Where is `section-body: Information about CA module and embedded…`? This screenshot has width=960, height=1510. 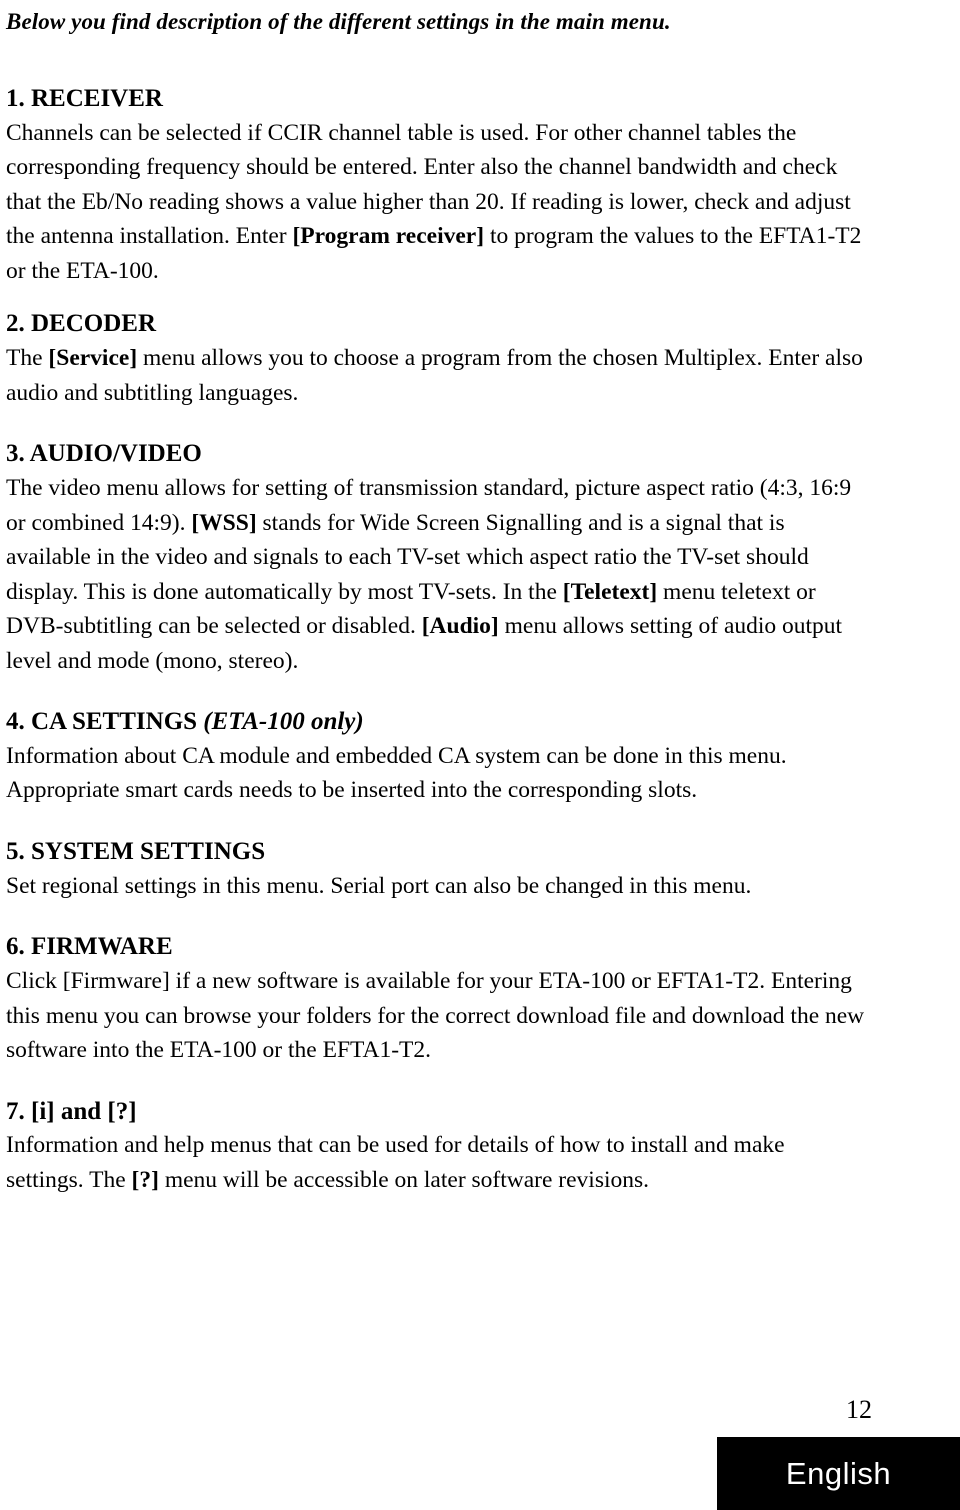
section-body: Information about CA module and embedded… is located at coordinates (396, 773).